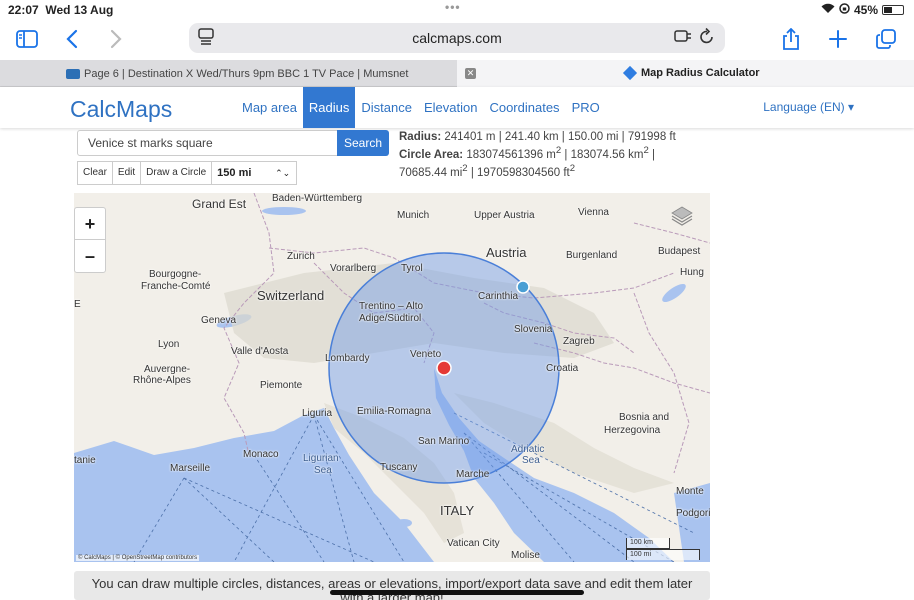  What do you see at coordinates (219, 204) in the screenshot?
I see `map-label: Grand Est` at bounding box center [219, 204].